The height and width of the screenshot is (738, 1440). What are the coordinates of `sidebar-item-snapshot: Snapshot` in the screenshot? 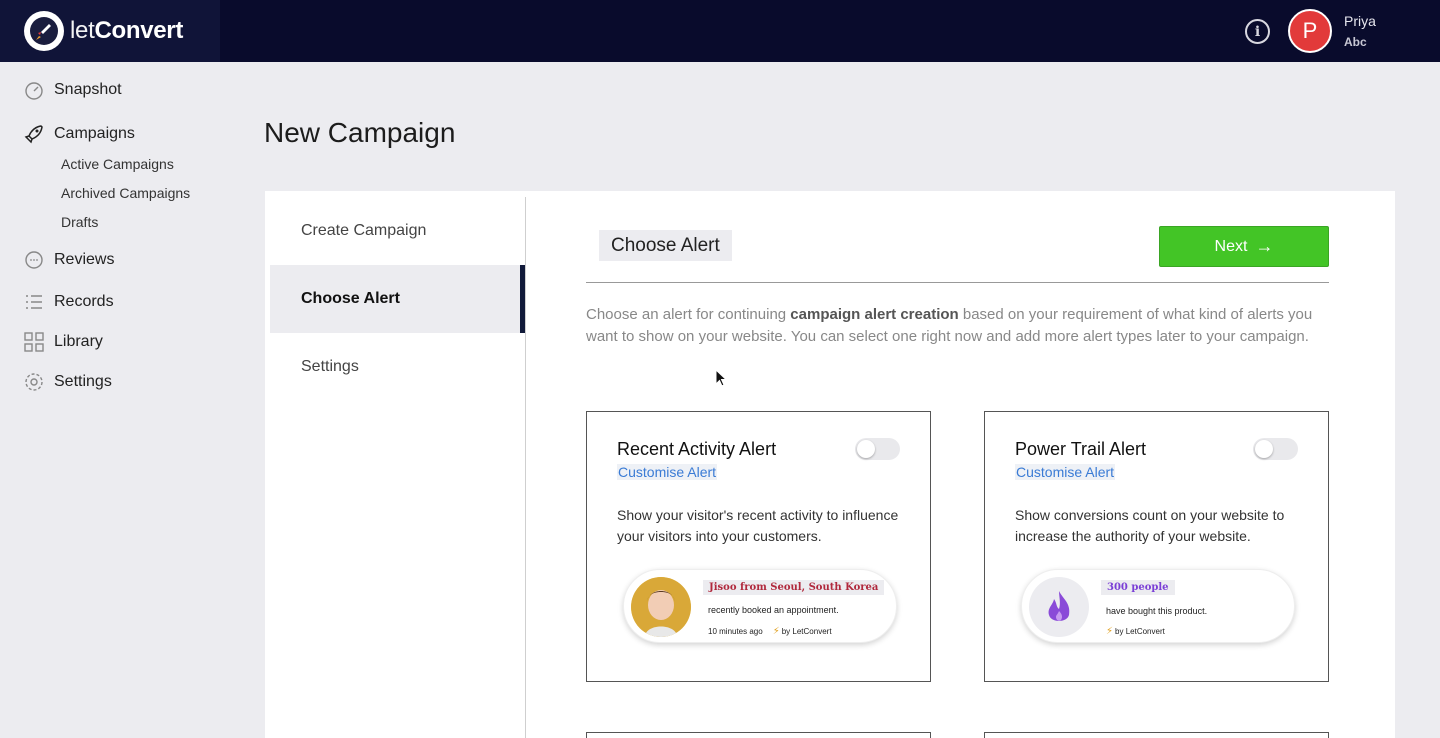 It's located at (73, 90).